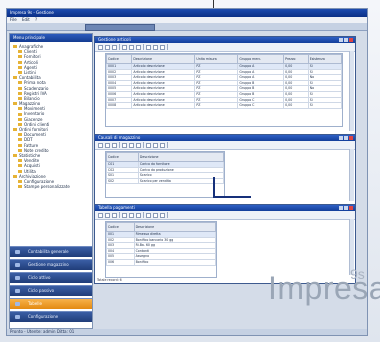  I want to click on nav-section-button: Contabilita generale, so click(51, 251).